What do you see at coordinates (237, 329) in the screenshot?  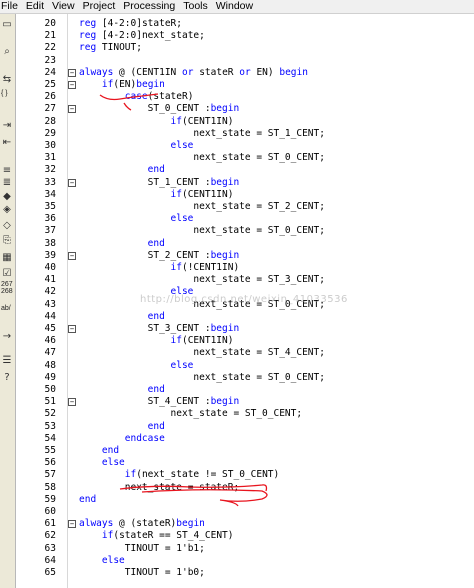 I see `code-line: 45 − ST_3_CENT :begin` at bounding box center [237, 329].